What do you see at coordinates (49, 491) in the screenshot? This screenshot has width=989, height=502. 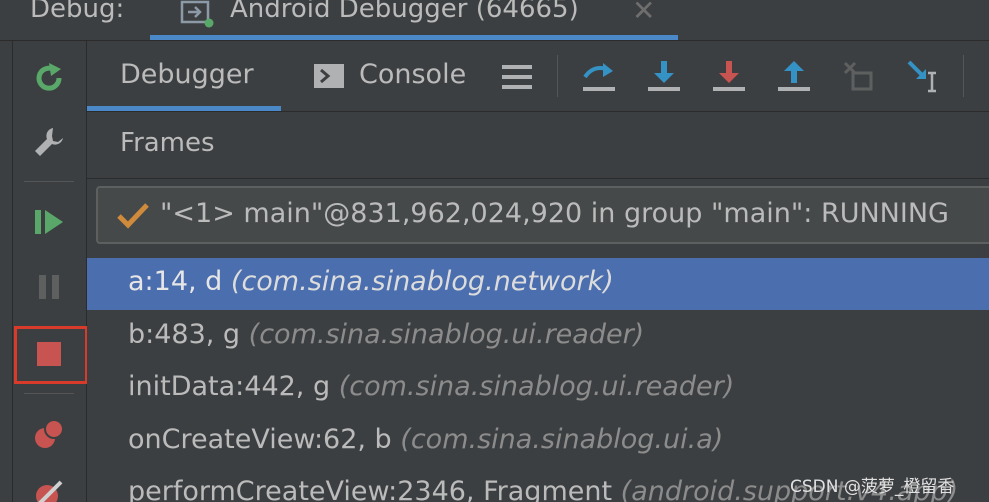 I see `mute-breakpoints-icon` at bounding box center [49, 491].